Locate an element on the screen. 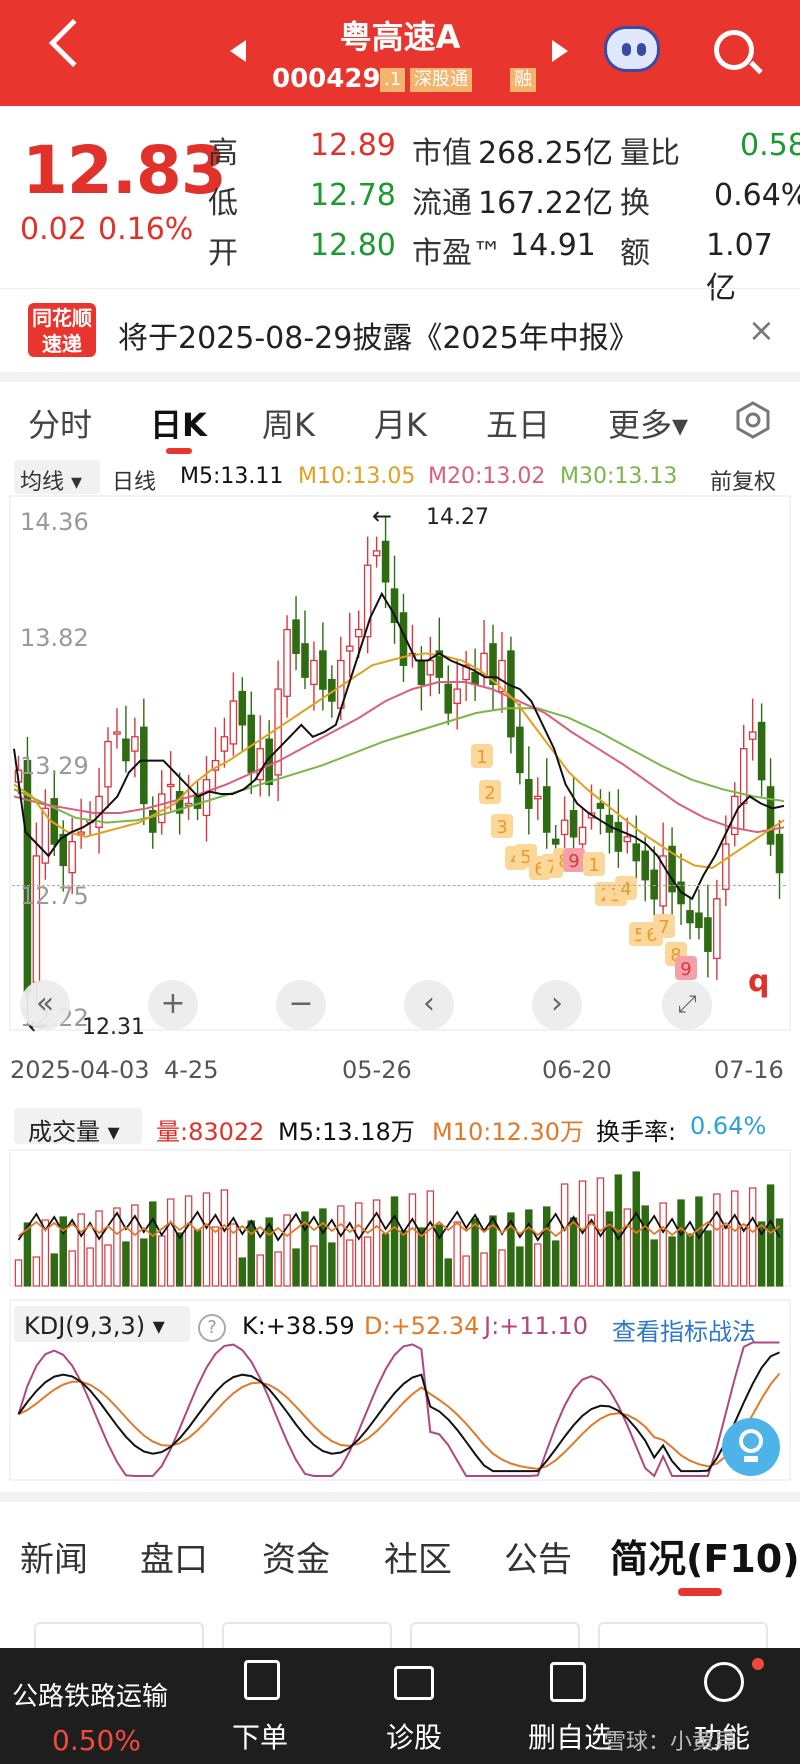 The image size is (800, 1764). scroll-start-button: « is located at coordinates (45, 1005).